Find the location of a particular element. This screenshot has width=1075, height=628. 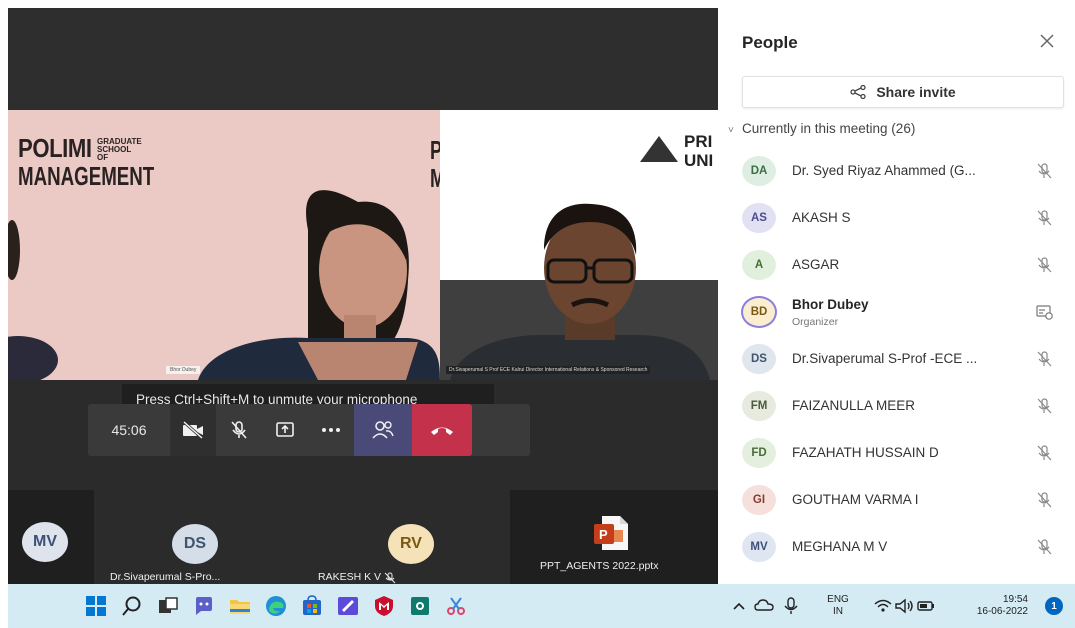

participant-row-organizer: BD Bhor Dubey Organizer is located at coordinates (896, 312).